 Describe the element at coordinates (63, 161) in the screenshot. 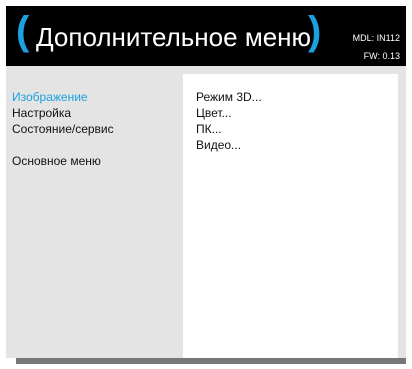

I see `nav-item-main-menu: Основное меню` at that location.